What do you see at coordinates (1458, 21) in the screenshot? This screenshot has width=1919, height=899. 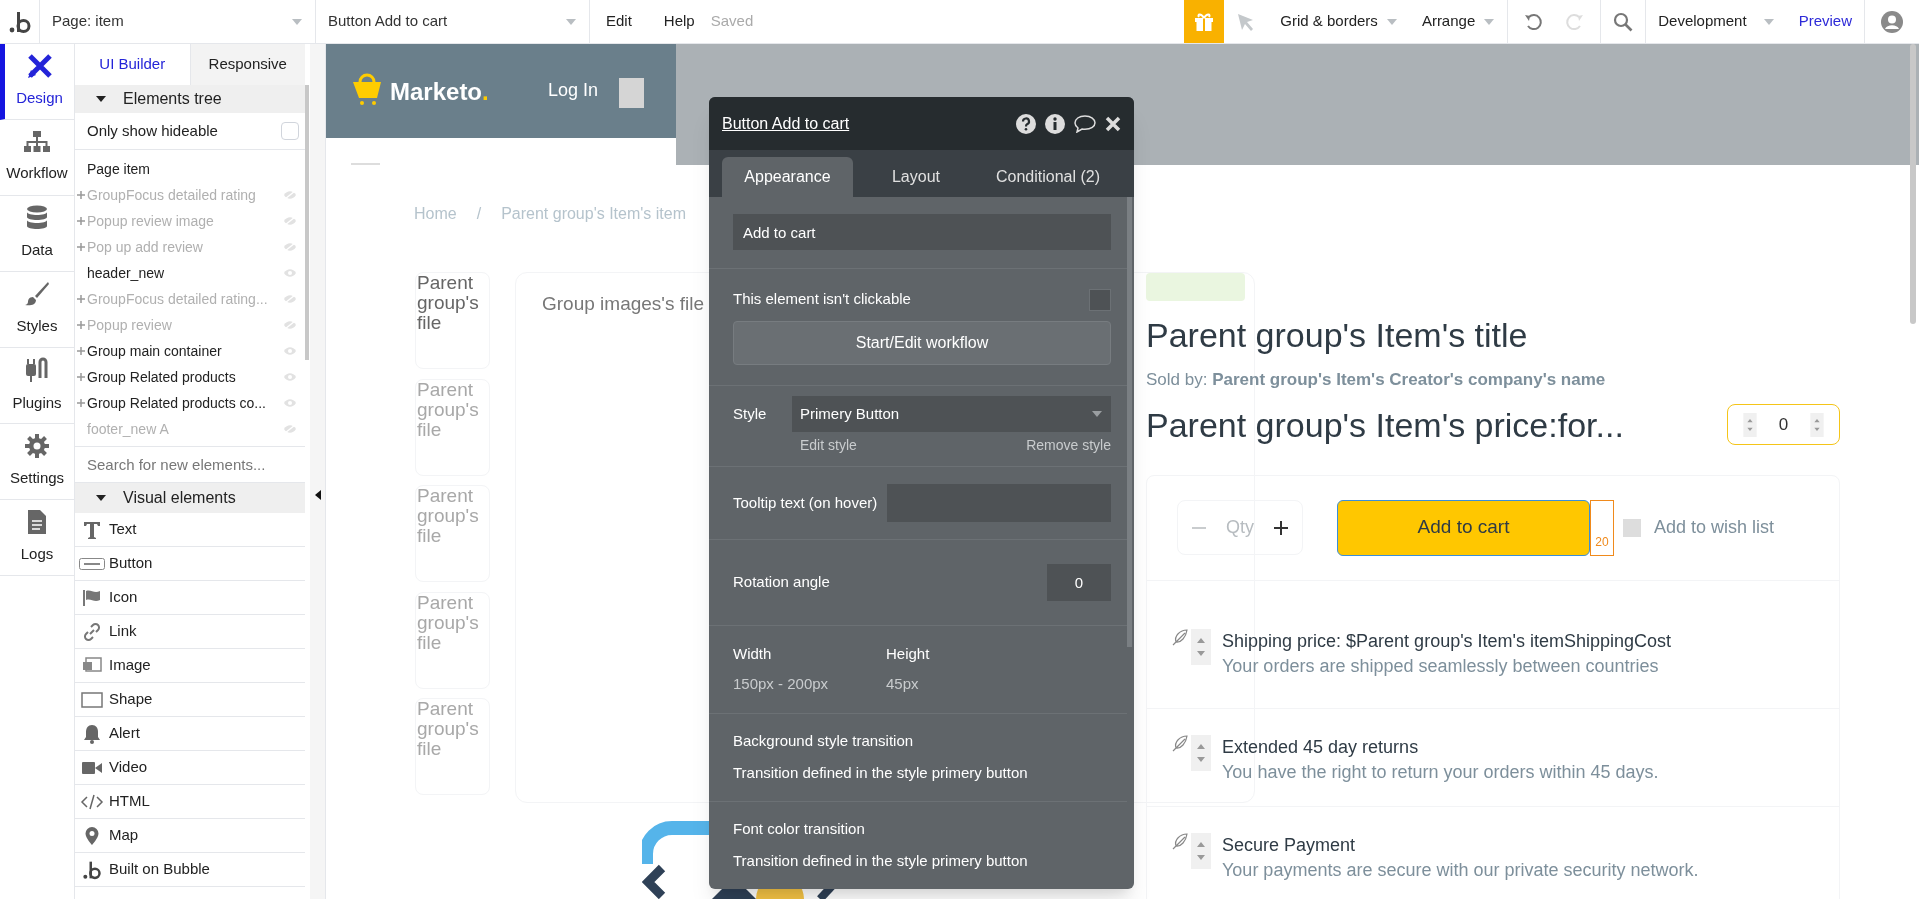 I see `toolbar-dropdown: Arrange` at bounding box center [1458, 21].